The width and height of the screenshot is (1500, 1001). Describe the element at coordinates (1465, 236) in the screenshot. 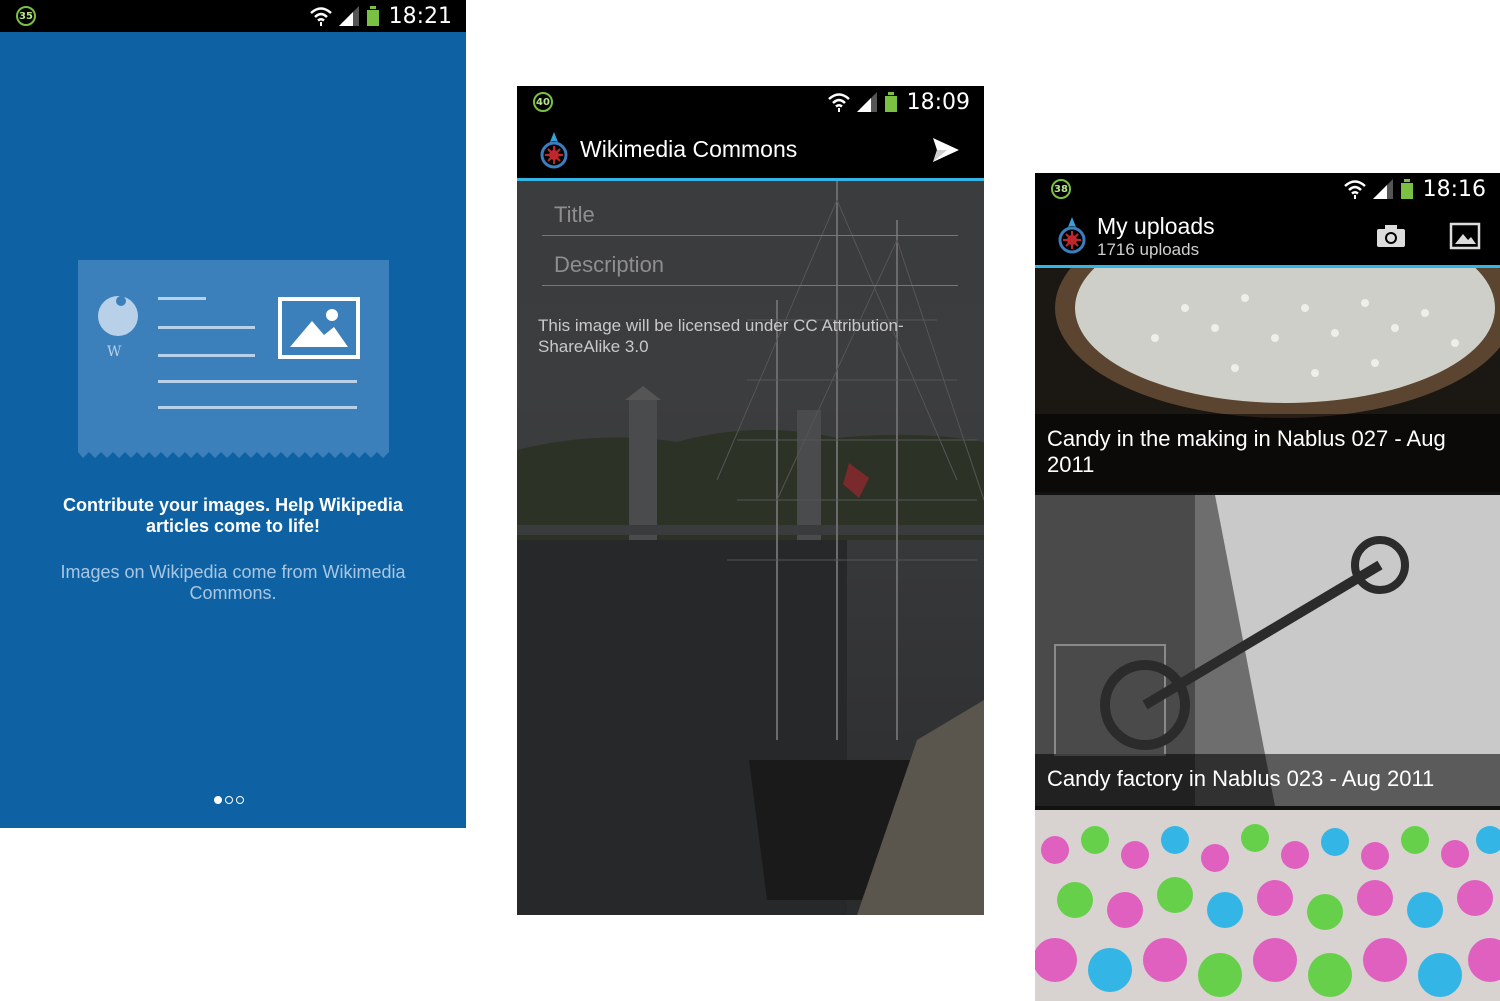

I see `gallery-icon` at that location.